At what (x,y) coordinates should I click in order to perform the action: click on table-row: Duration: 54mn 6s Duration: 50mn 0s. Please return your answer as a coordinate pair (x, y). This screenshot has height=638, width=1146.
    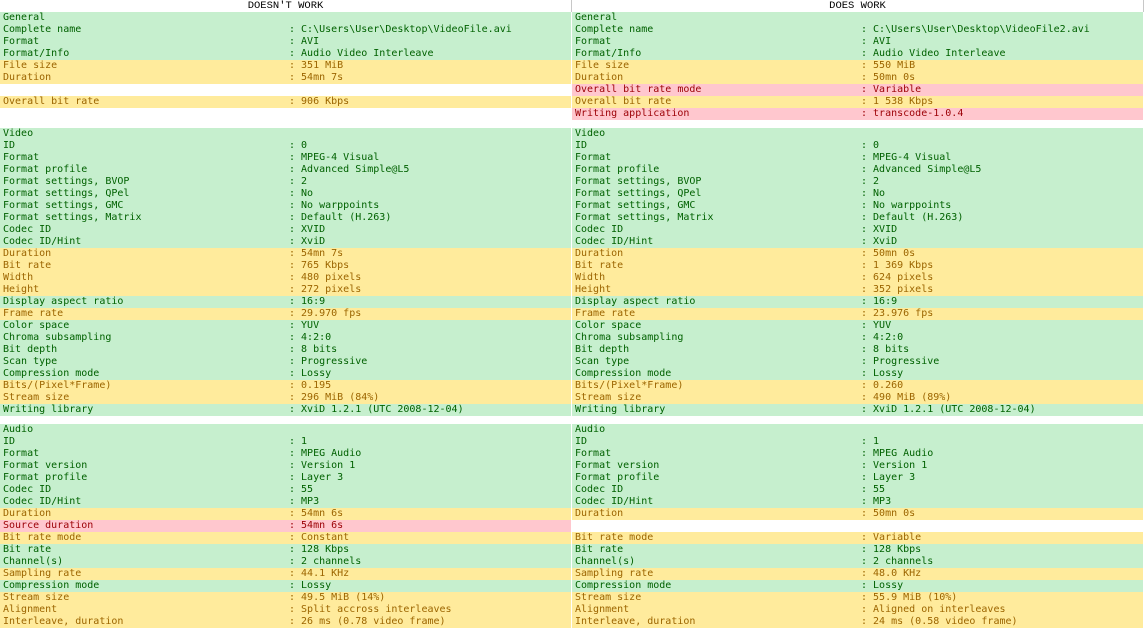
    Looking at the image, I should click on (573, 514).